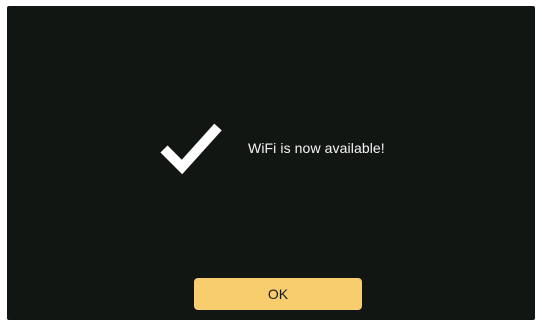  Describe the element at coordinates (278, 294) in the screenshot. I see `ok-button: OK` at that location.